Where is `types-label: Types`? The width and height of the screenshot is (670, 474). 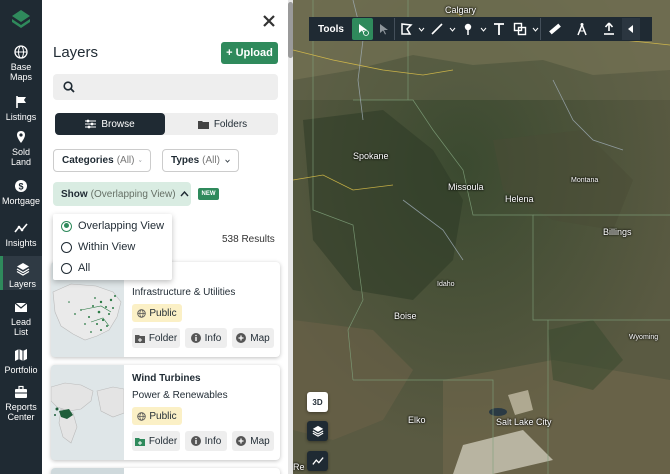 types-label: Types is located at coordinates (185, 160).